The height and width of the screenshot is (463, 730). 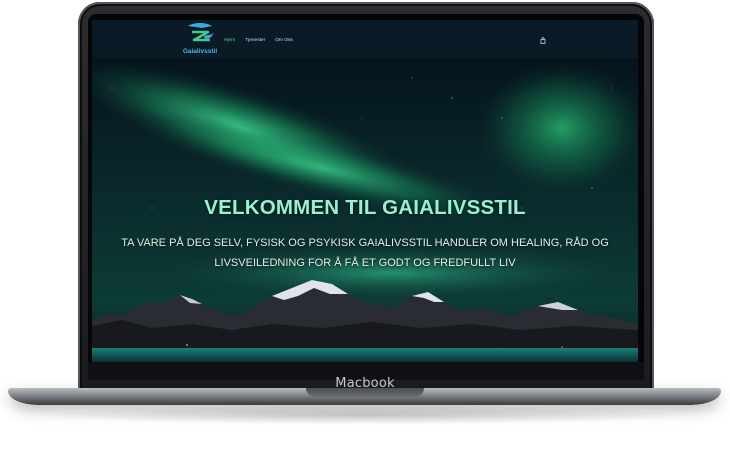 I want to click on site-logo: Gaialivsstil, so click(x=198, y=39).